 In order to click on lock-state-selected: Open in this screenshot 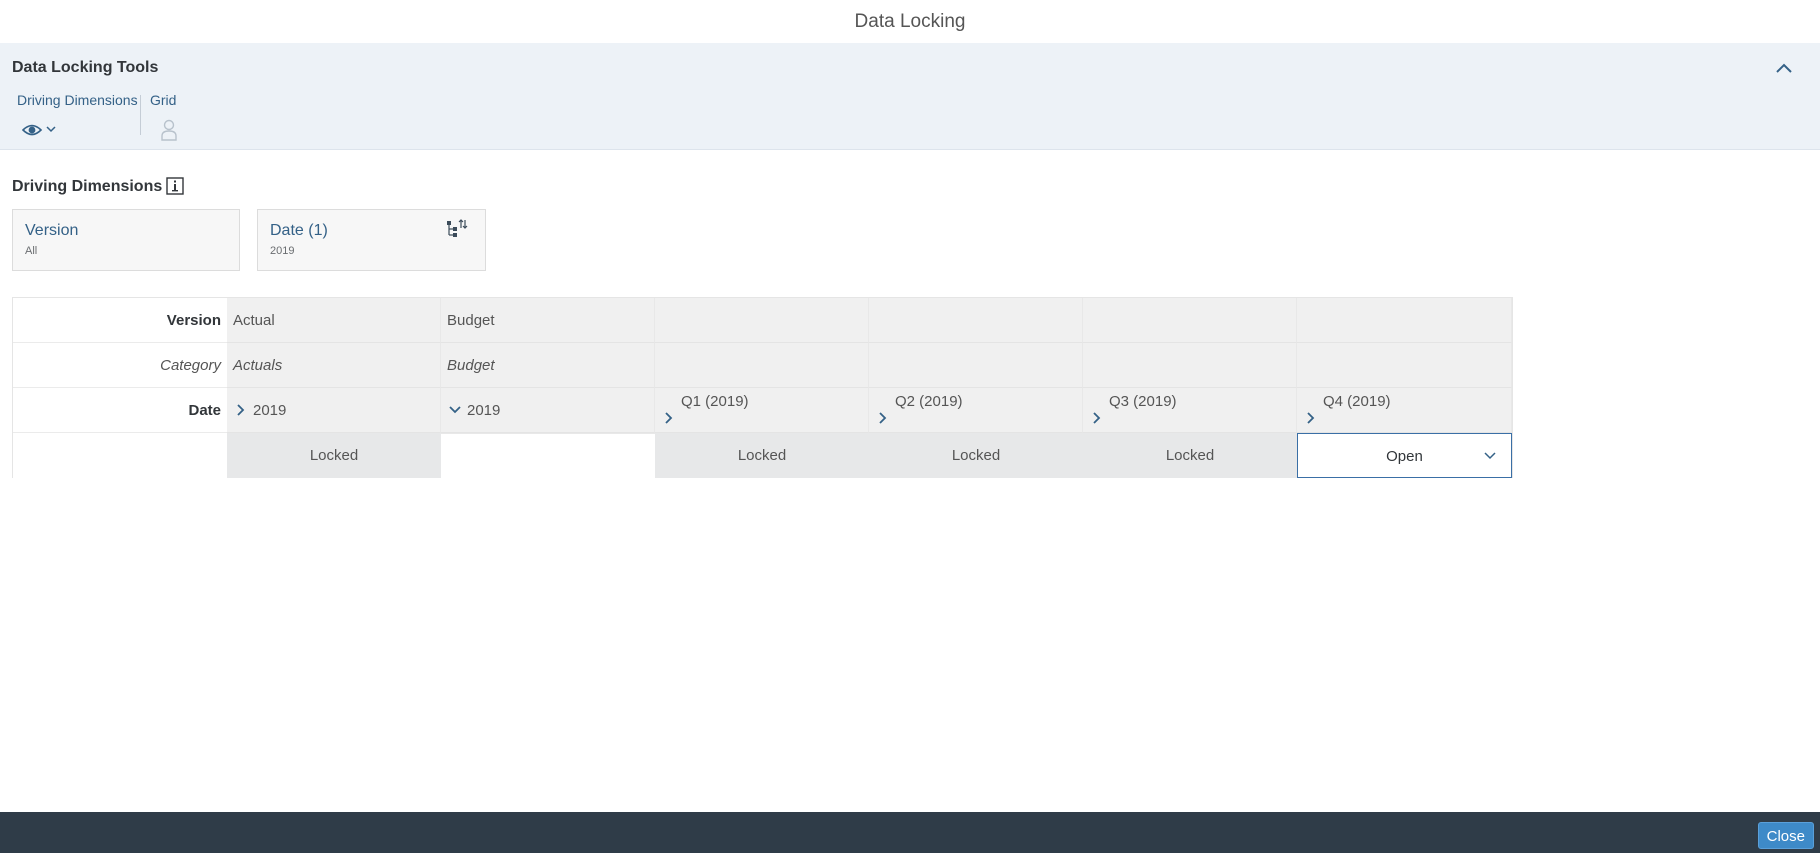, I will do `click(1404, 456)`.